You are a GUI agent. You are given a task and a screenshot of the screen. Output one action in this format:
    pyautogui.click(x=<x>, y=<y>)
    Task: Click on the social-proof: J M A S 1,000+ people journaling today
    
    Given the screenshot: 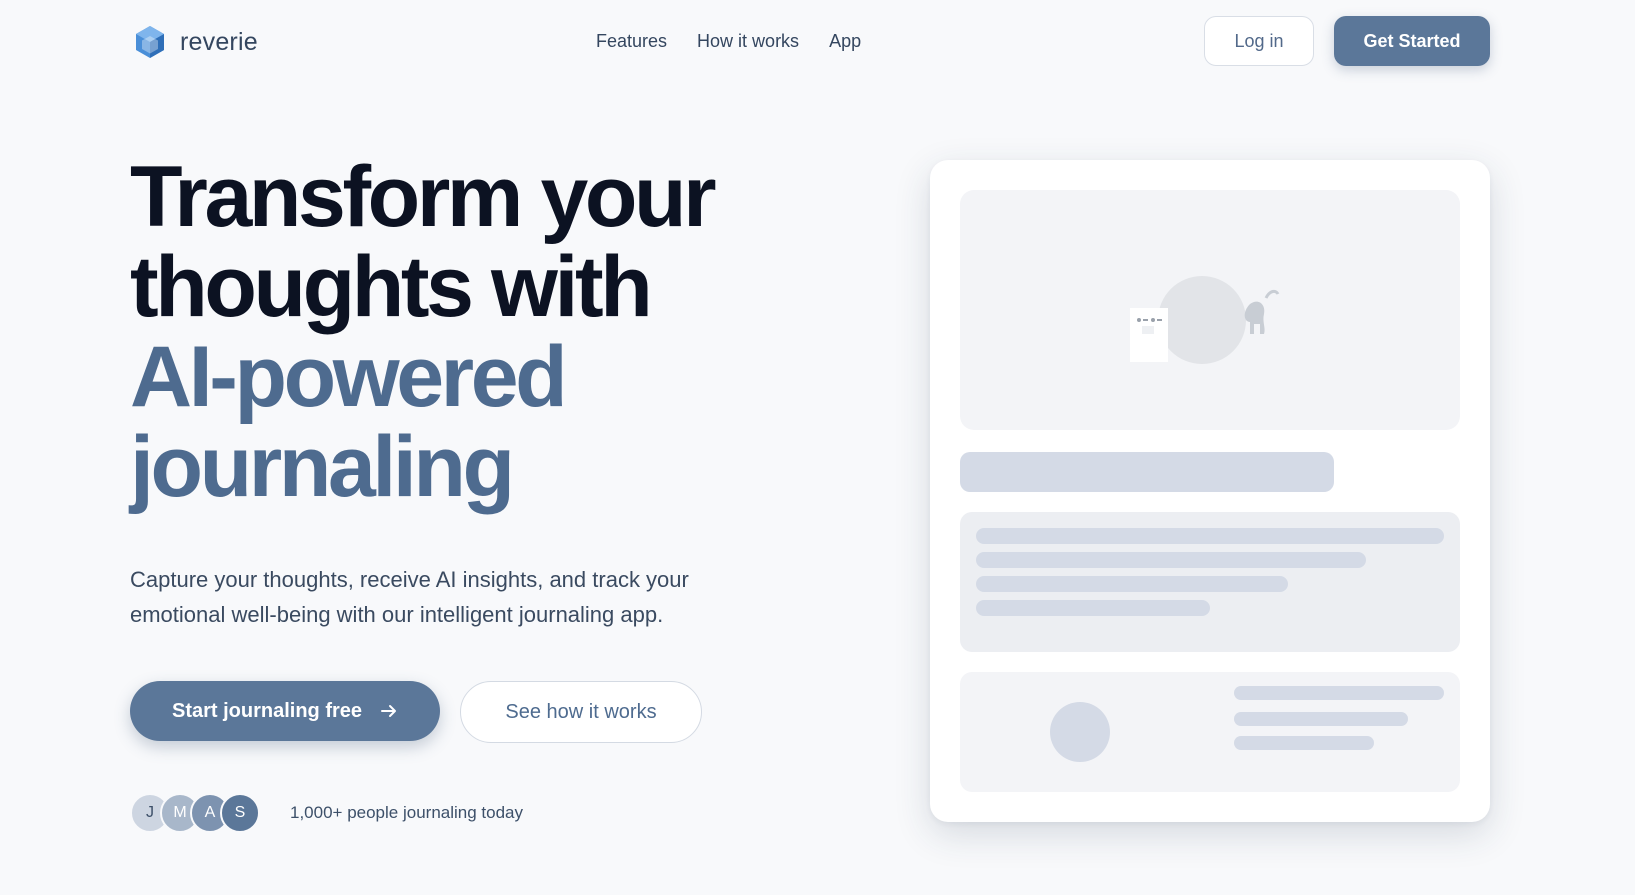 What is the action you would take?
    pyautogui.click(x=326, y=813)
    